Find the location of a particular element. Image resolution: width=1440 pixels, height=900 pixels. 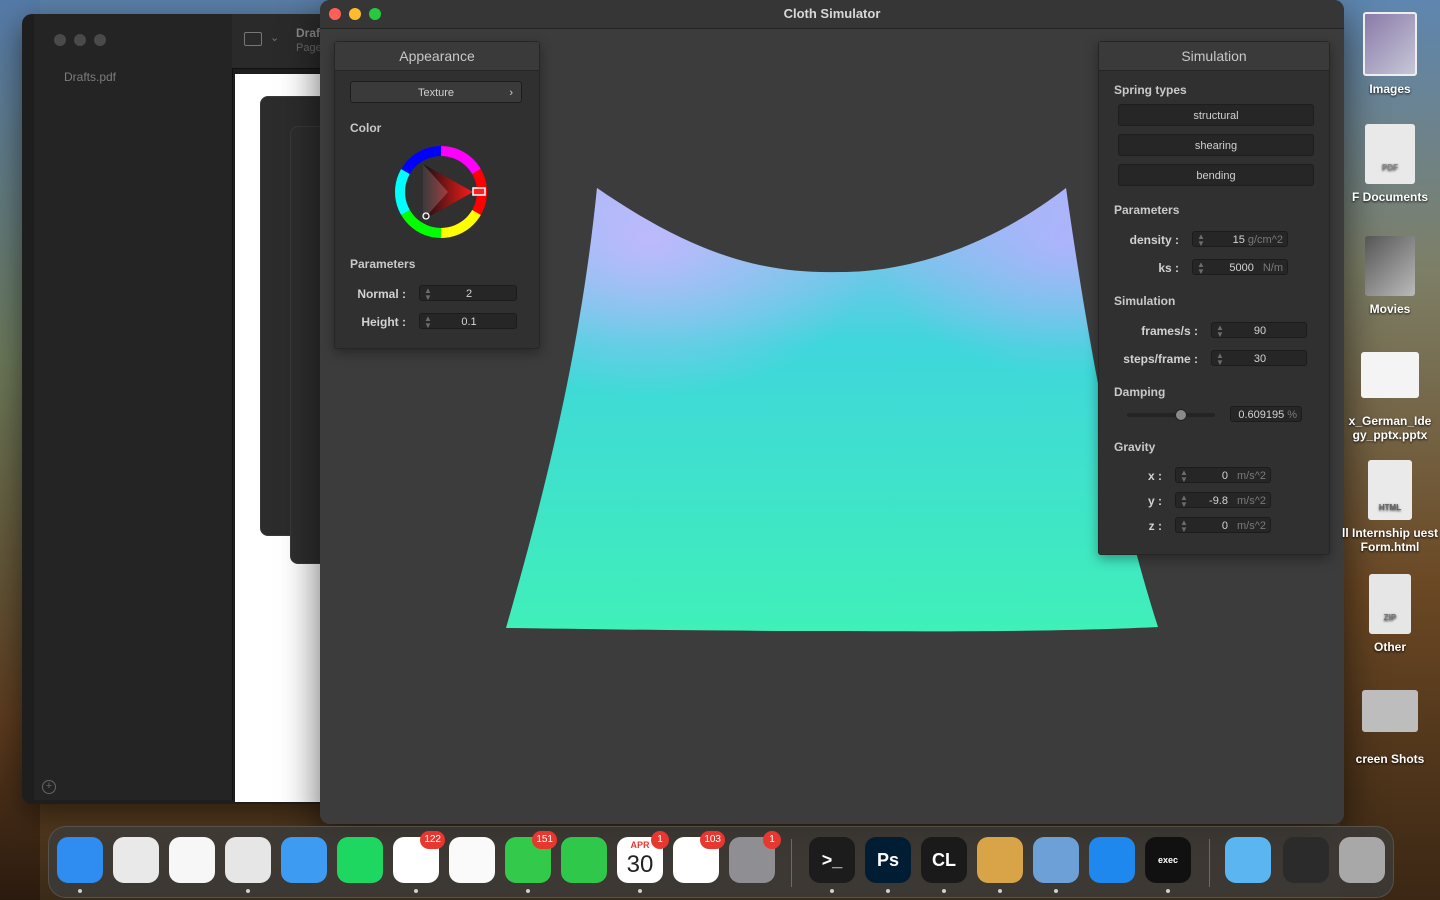

messages-icon: 151 is located at coordinates (531, 862).